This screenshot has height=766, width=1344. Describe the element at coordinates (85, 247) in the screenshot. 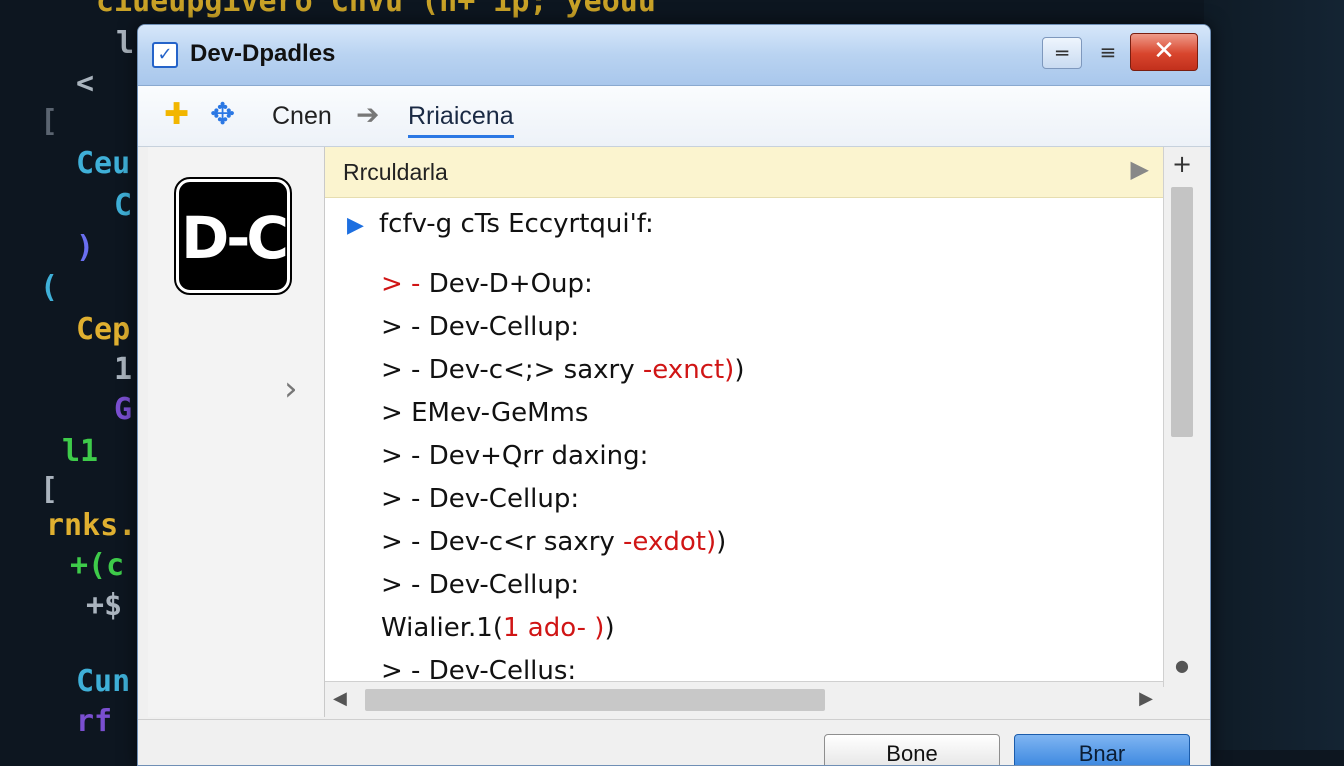

I see `code-line: )` at that location.